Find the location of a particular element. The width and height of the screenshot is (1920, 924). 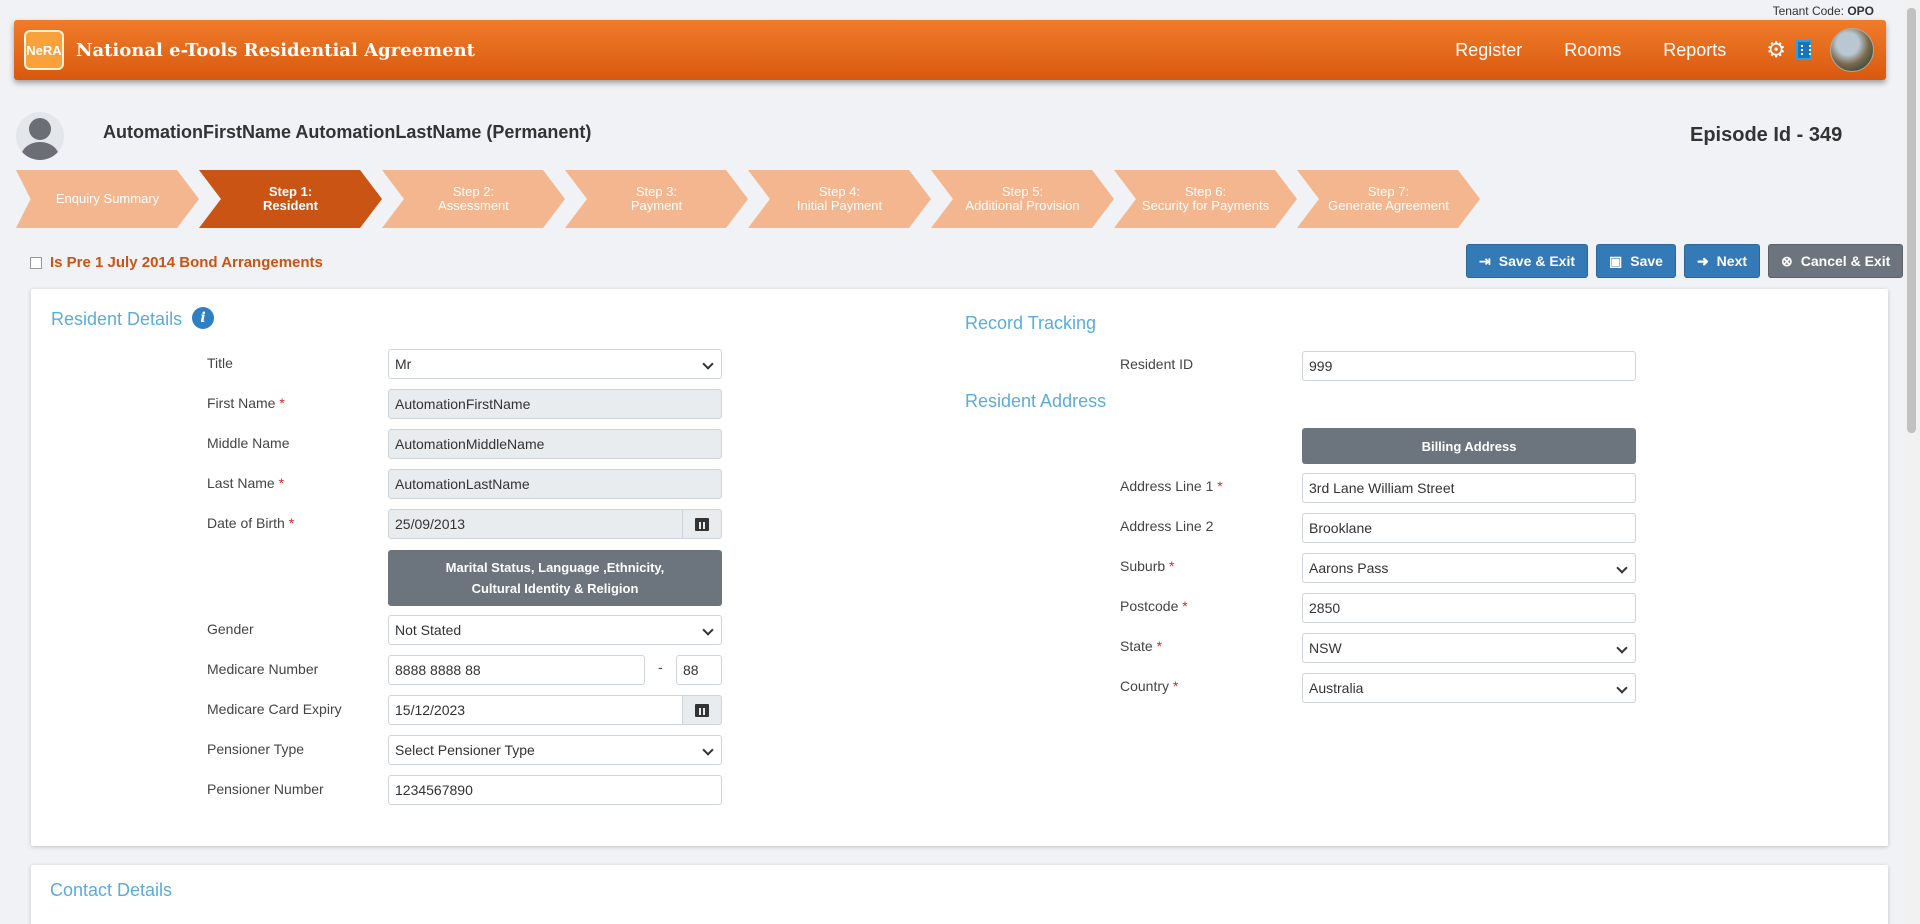

user-avatar is located at coordinates (1852, 50).